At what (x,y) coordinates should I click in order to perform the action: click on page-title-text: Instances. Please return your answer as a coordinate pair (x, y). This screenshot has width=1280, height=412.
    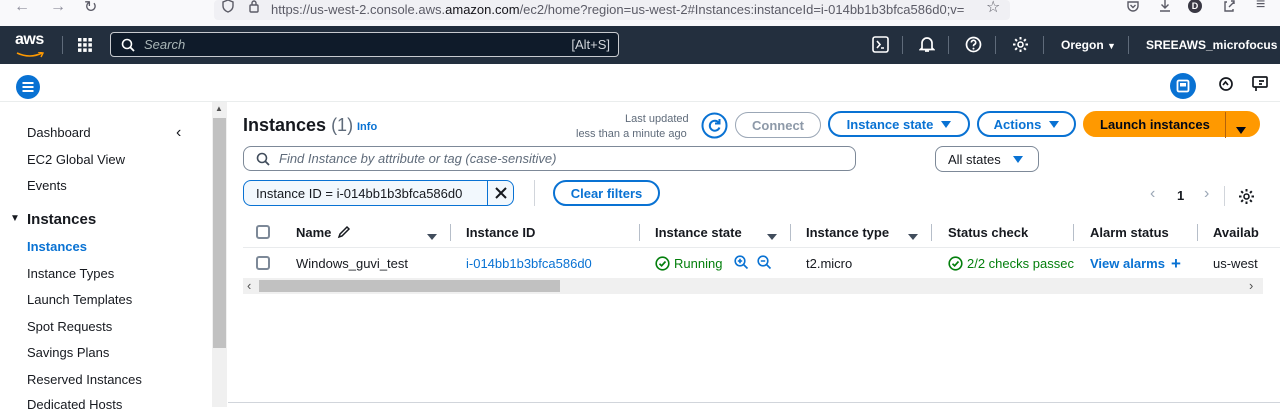
    Looking at the image, I should click on (285, 125).